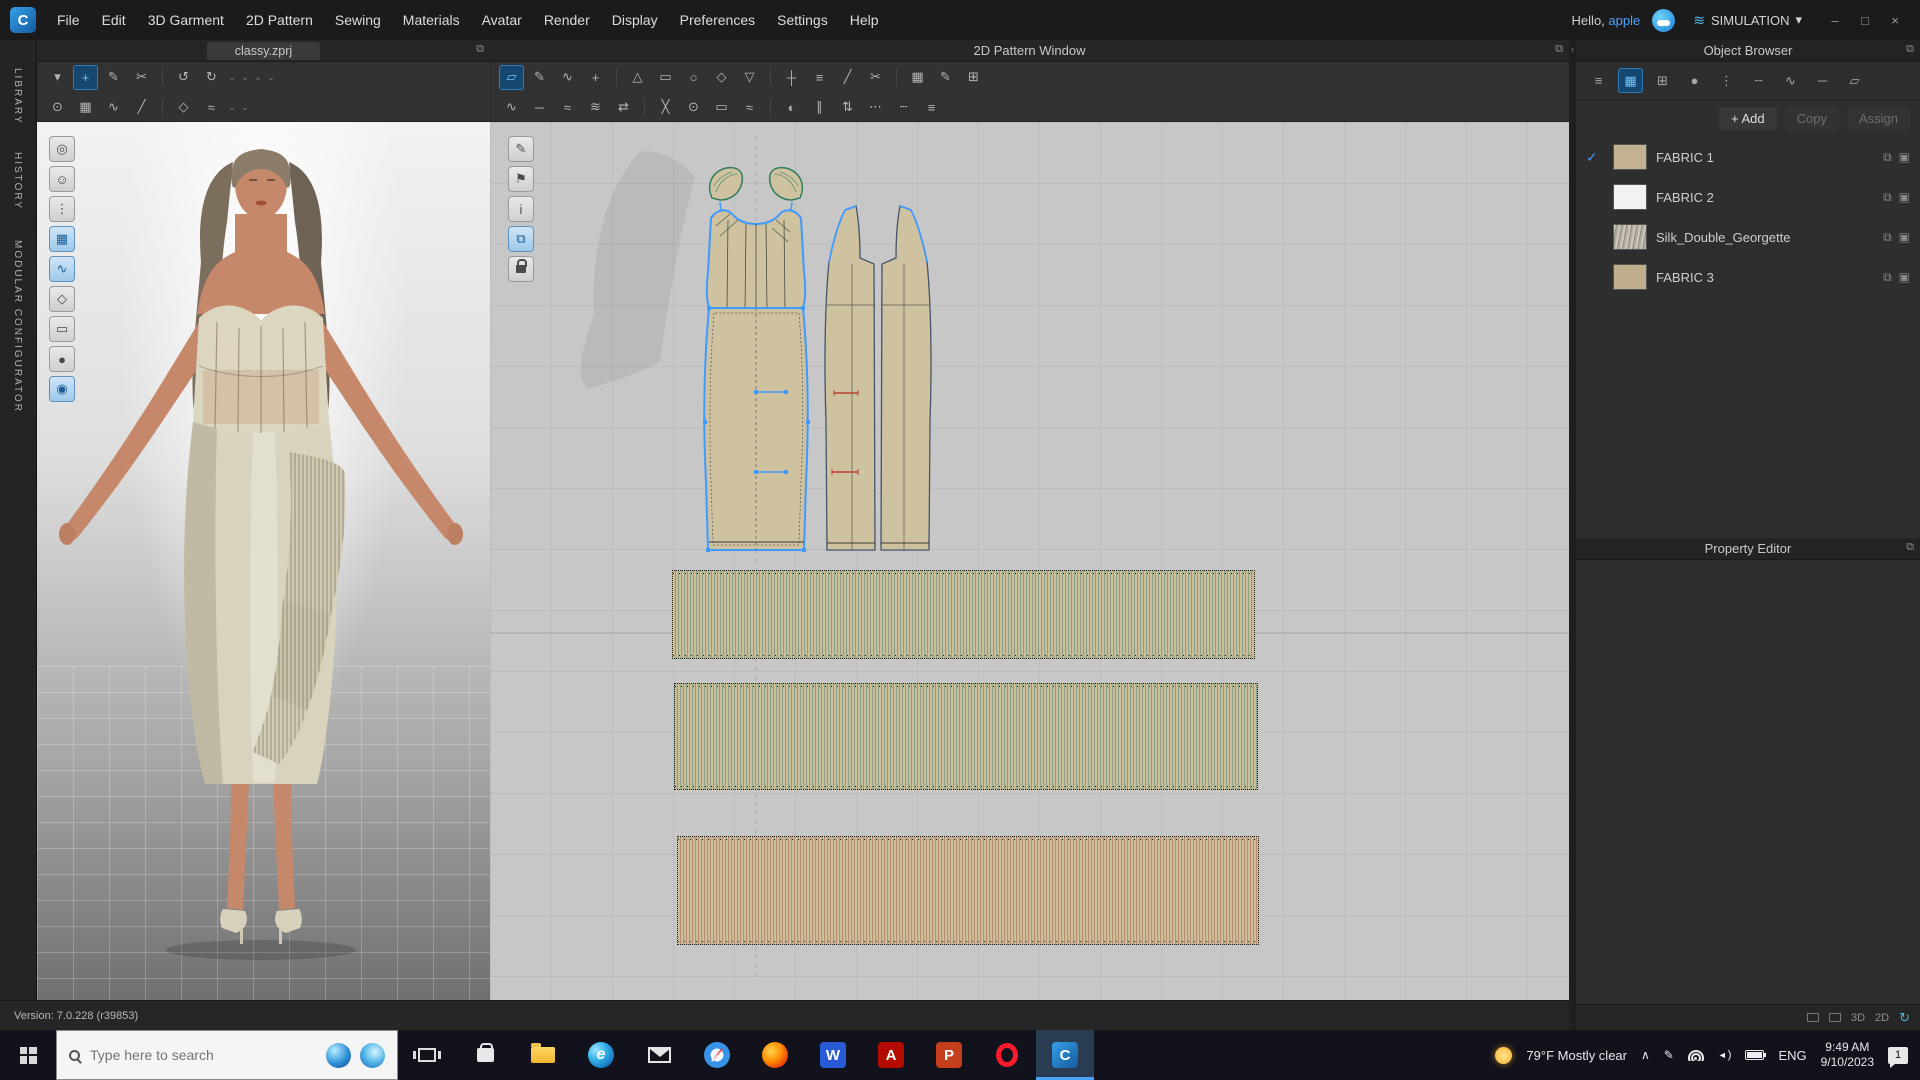 The width and height of the screenshot is (1920, 1080). I want to click on menu-preferences: Preferences, so click(717, 20).